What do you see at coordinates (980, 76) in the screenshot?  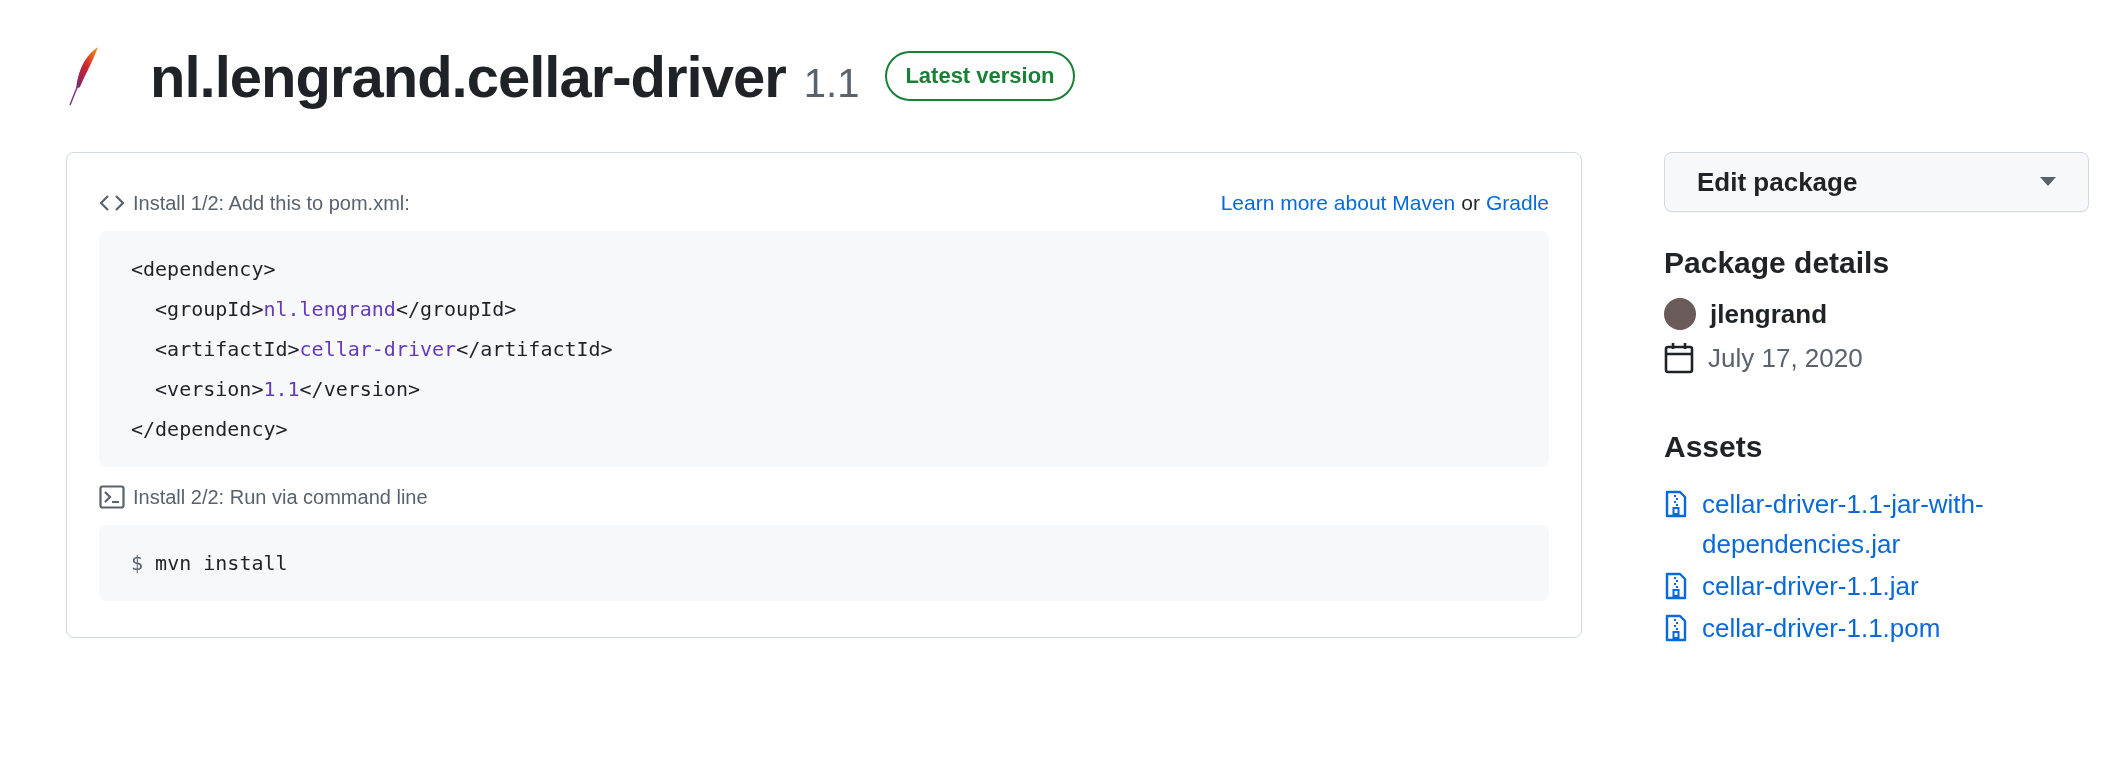 I see `latest-version-badge: Latest version` at bounding box center [980, 76].